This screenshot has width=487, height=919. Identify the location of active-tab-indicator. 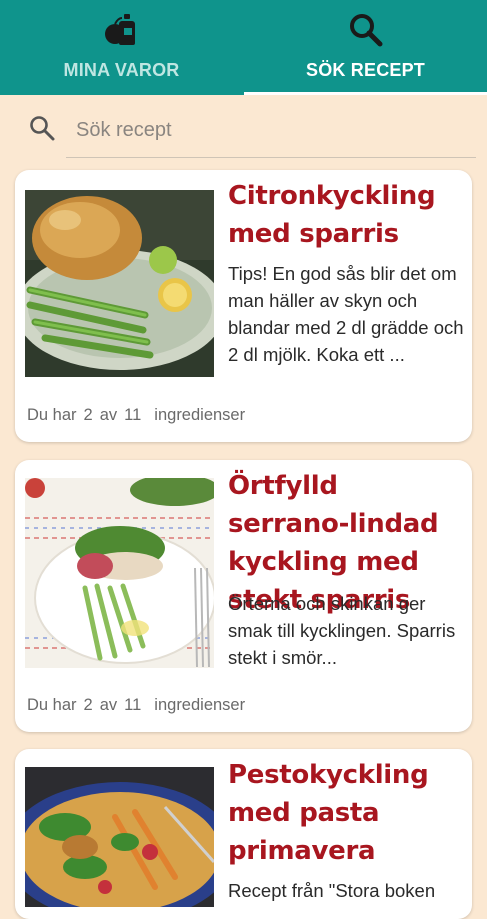
(365, 93).